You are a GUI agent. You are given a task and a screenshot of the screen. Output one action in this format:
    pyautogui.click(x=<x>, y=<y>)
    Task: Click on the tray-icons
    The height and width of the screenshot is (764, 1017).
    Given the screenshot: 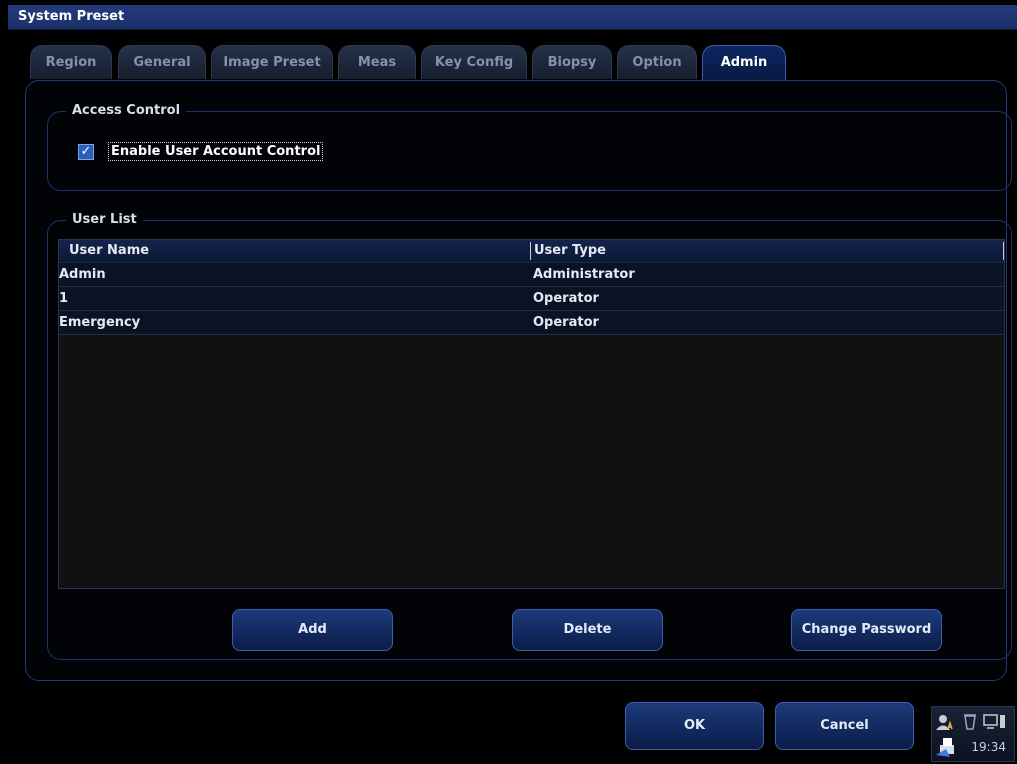 What is the action you would take?
    pyautogui.click(x=970, y=735)
    